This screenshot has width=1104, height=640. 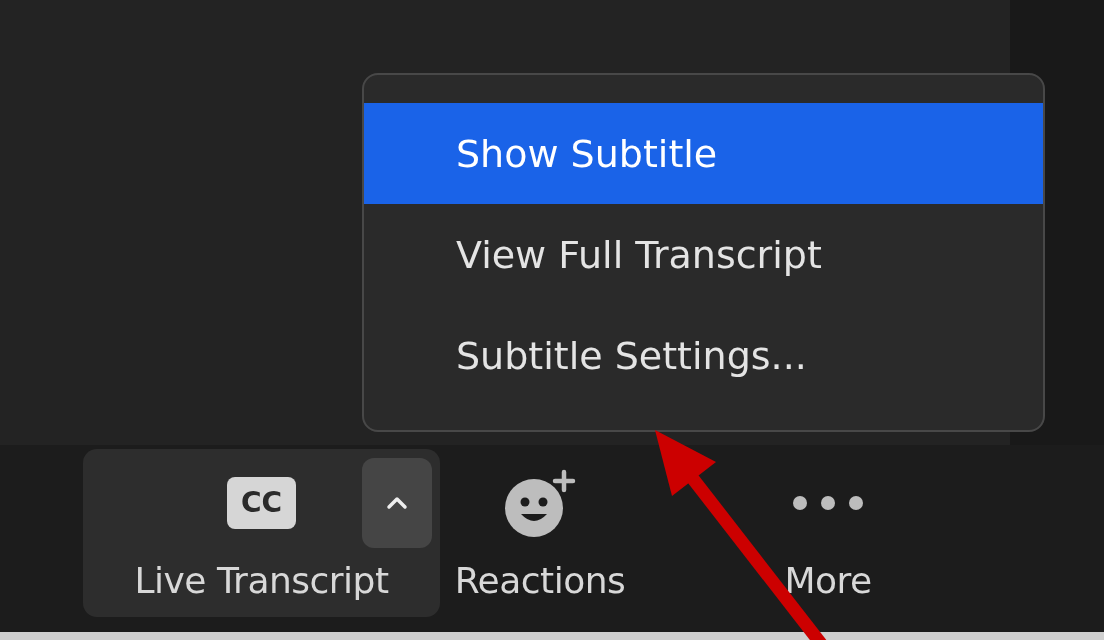 I want to click on caret-icon, so click(x=397, y=502).